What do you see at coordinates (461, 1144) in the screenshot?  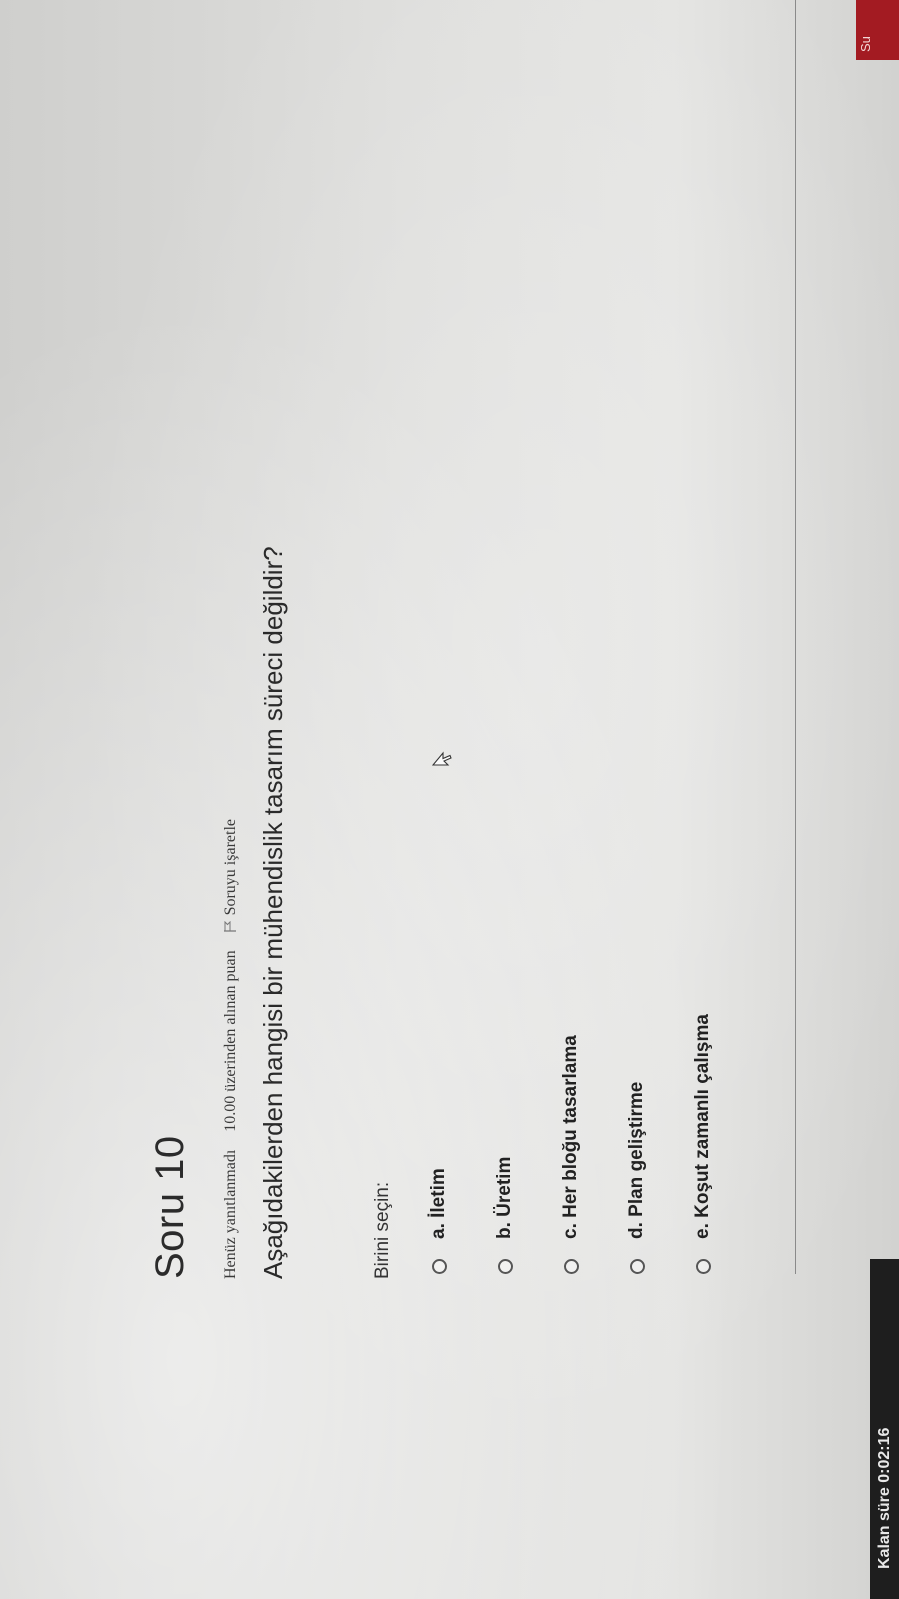 I see `option-a: a. İletim` at bounding box center [461, 1144].